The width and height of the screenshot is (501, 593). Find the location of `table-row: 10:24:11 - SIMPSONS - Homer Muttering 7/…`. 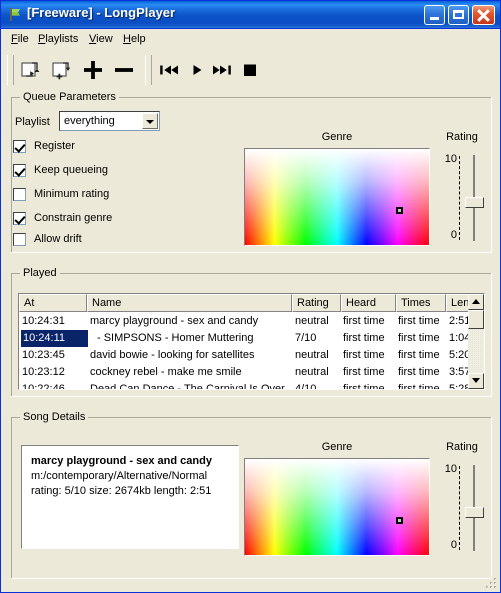

table-row: 10:24:11 - SIMPSONS - Homer Muttering 7/… is located at coordinates (251, 338).